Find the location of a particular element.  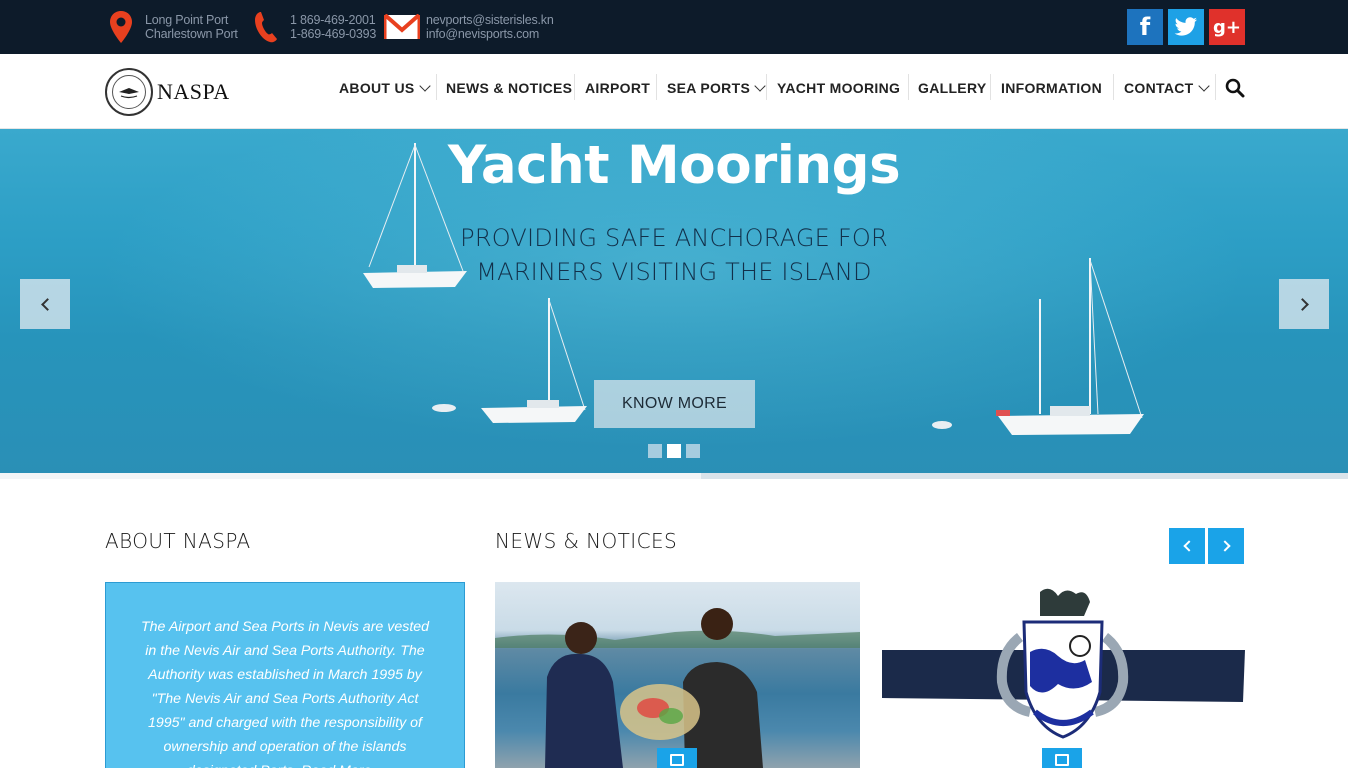

nav-information-label: INFORMATION is located at coordinates (1052, 88).